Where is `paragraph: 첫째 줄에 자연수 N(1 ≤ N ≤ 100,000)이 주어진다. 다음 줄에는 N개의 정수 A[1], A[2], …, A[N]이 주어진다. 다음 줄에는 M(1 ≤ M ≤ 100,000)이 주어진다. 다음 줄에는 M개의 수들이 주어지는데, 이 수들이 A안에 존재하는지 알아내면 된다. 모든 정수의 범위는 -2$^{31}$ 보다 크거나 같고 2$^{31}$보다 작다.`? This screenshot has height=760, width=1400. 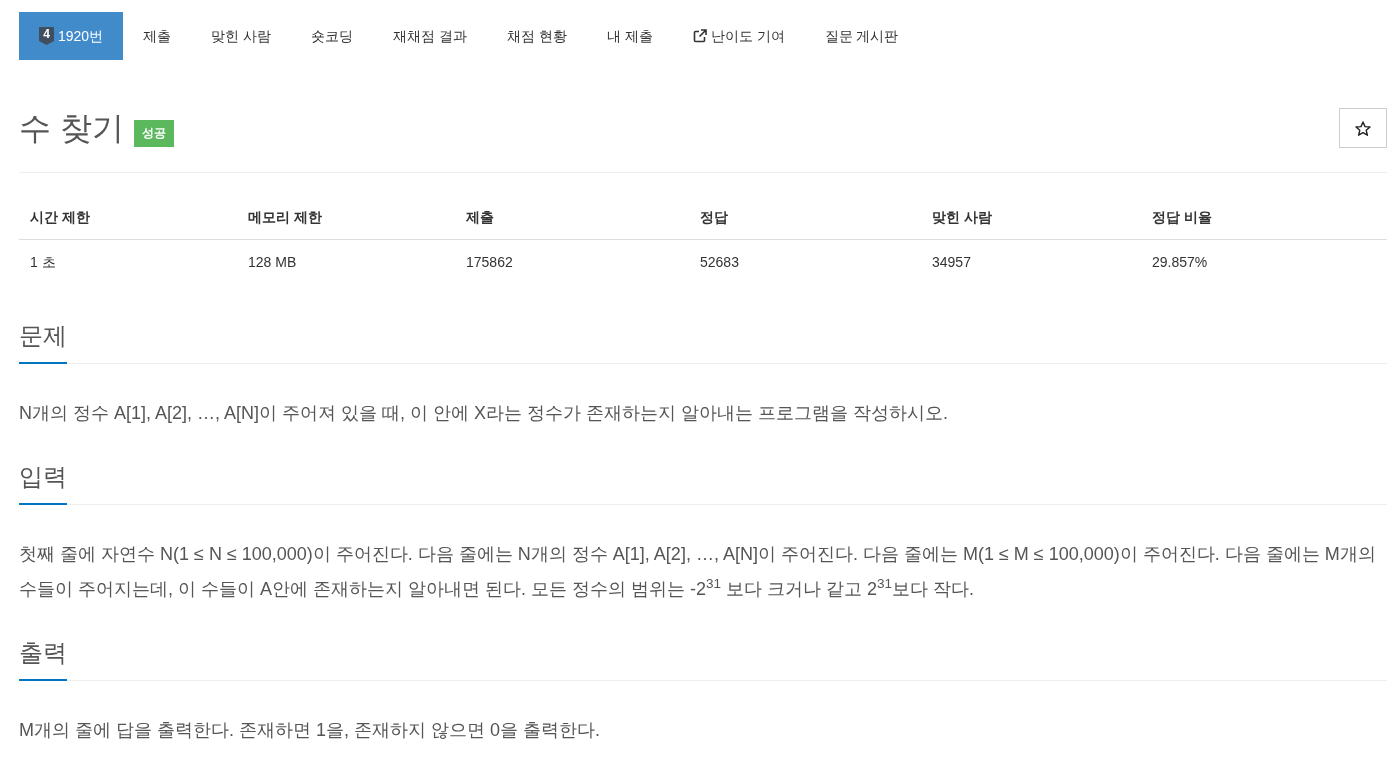
paragraph: 첫째 줄에 자연수 N(1 ≤ N ≤ 100,000)이 주어진다. 다음 줄에는 N개의 정수 A[1], A[2], …, A[N]이 주어진다. 다음 줄에는 M(1 ≤ M ≤ 100,000)이 주어진다. 다음 줄에는 M개의 수들이 주어지는데, 이 수들이 A안에 존재하는지 알아내면 된다. 모든 정수의 범위는 -2$^{31}$ 보다 크거나 같고 2$^{31}$보다 작다. is located at coordinates (698, 572).